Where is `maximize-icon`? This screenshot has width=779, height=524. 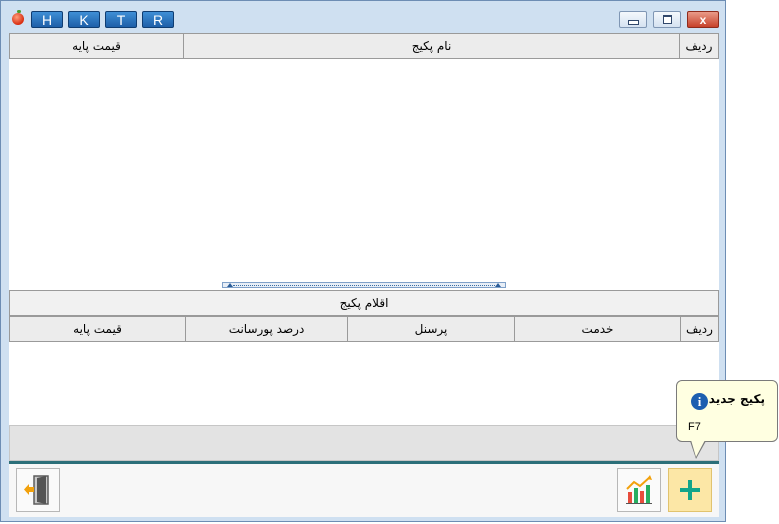 maximize-icon is located at coordinates (667, 19).